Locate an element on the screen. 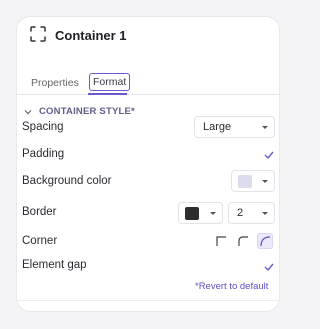  element-gap-checkbox is located at coordinates (269, 267).